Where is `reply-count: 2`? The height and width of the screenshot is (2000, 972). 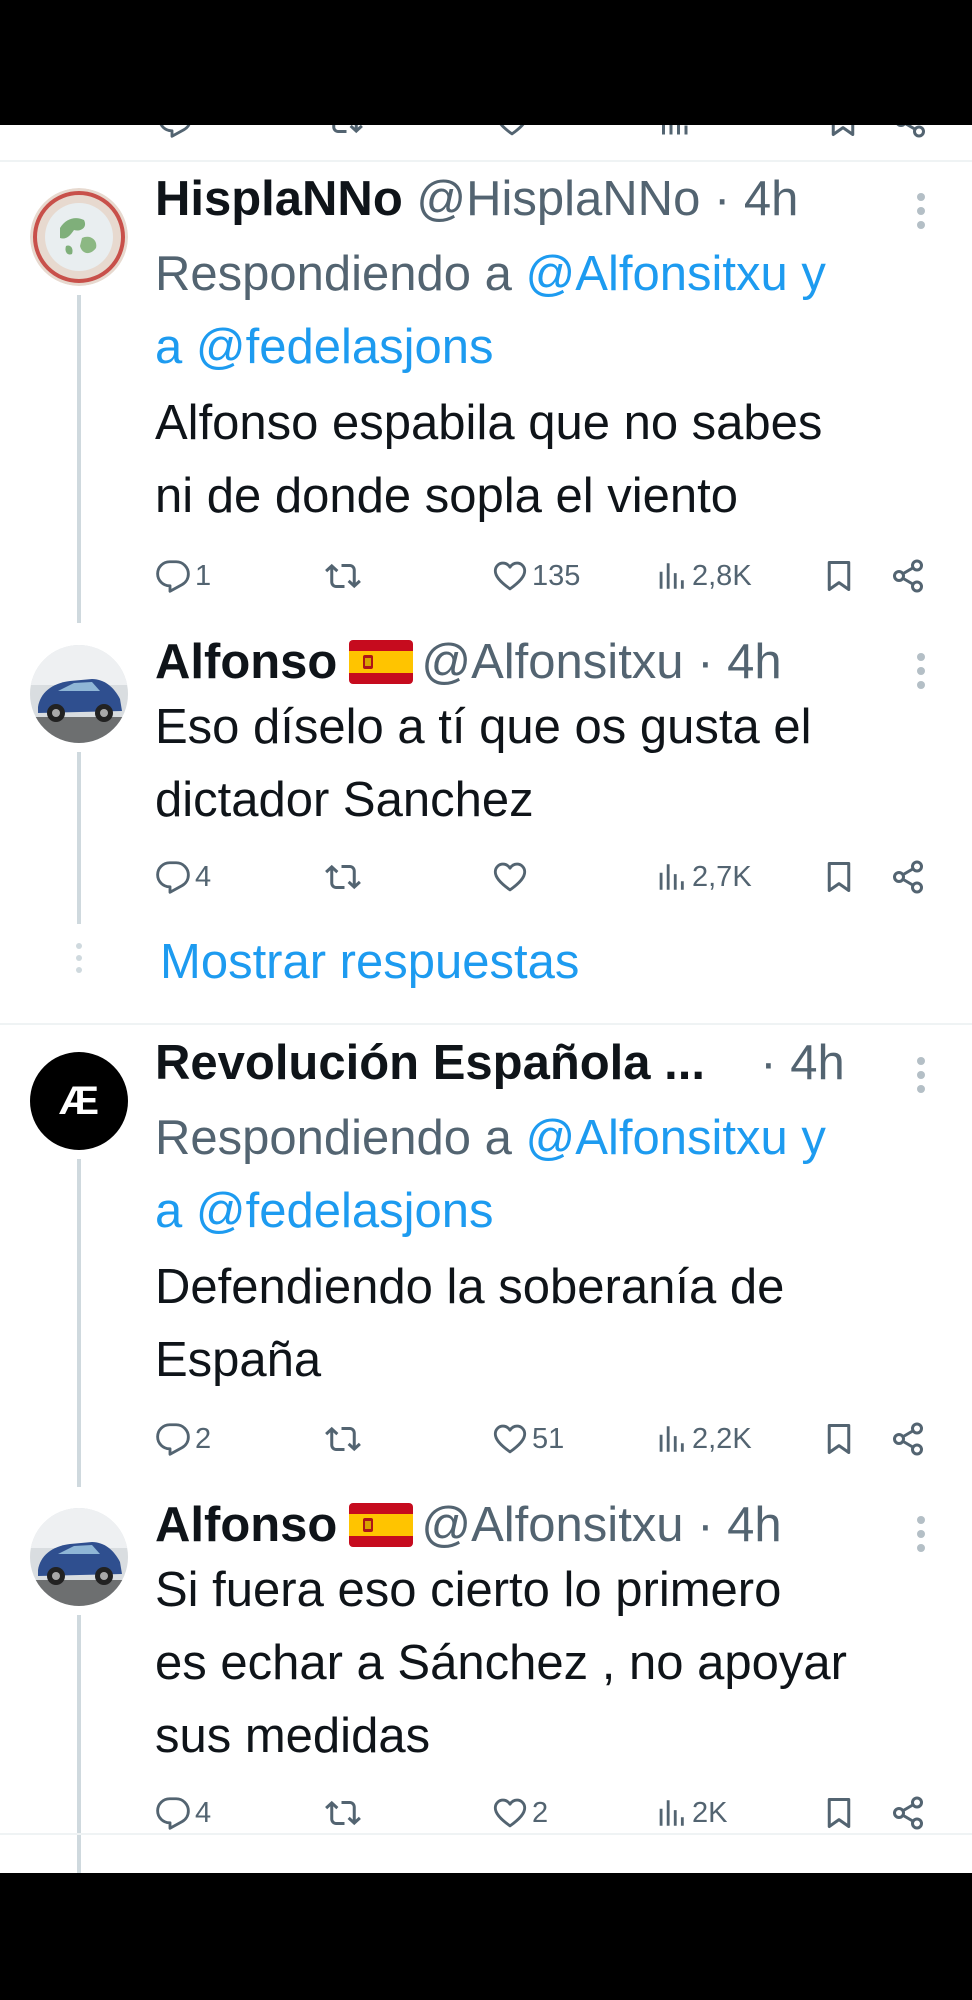 reply-count: 2 is located at coordinates (203, 1438).